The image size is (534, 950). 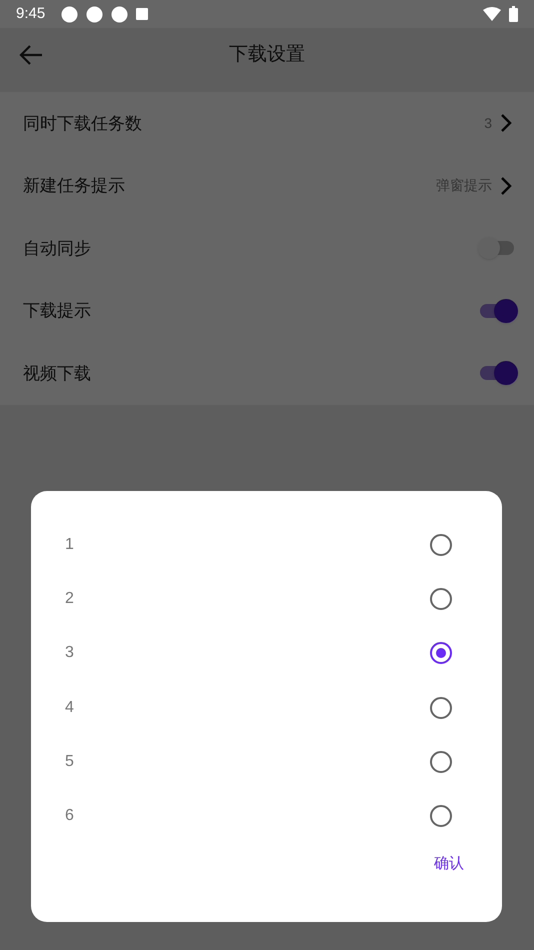 What do you see at coordinates (31, 55) in the screenshot?
I see `back-arrow-icon` at bounding box center [31, 55].